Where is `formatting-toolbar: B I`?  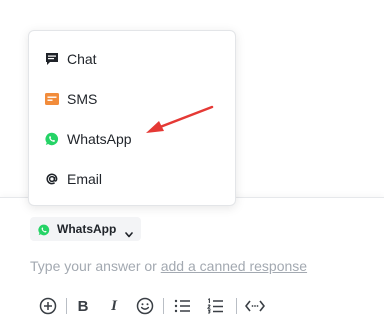 formatting-toolbar: B I is located at coordinates (156, 306).